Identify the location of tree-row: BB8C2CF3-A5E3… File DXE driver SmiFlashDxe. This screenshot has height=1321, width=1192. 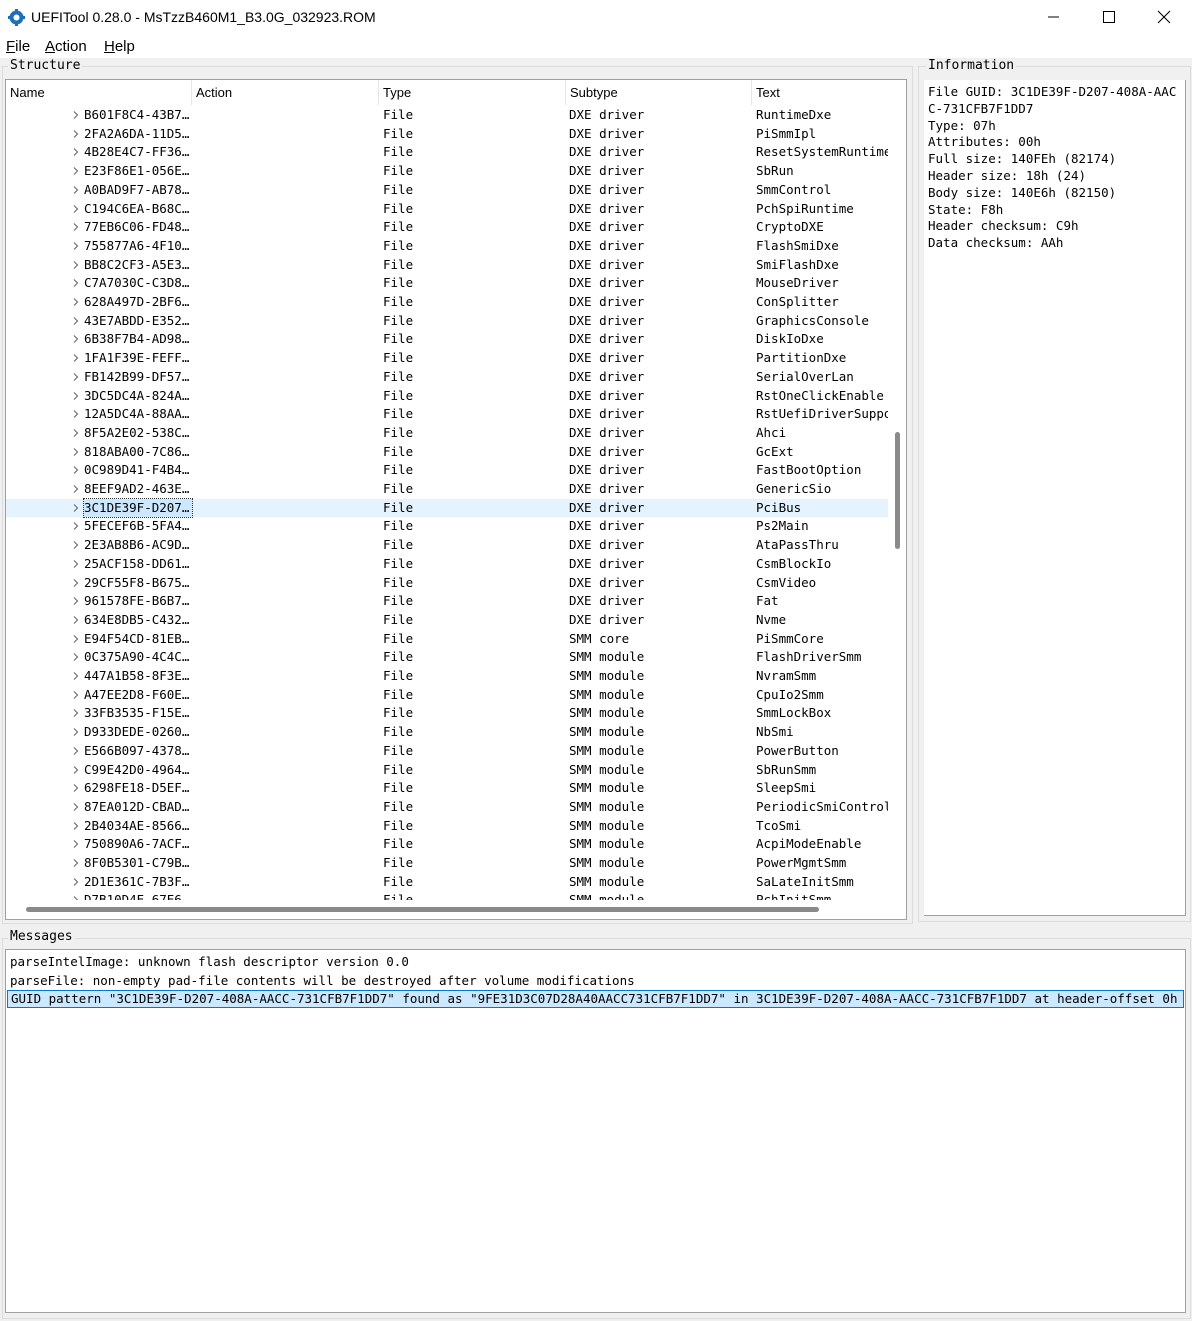
(447, 265).